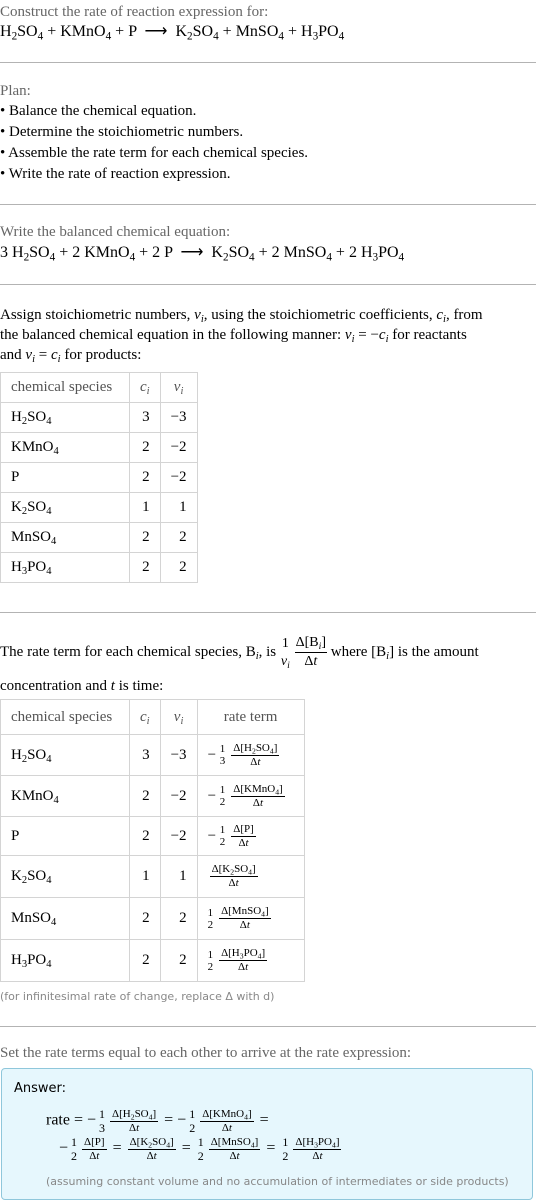 The height and width of the screenshot is (1204, 536). What do you see at coordinates (250, 836) in the screenshot?
I see `rate-term: − 1 2 Δ[P] Δt` at bounding box center [250, 836].